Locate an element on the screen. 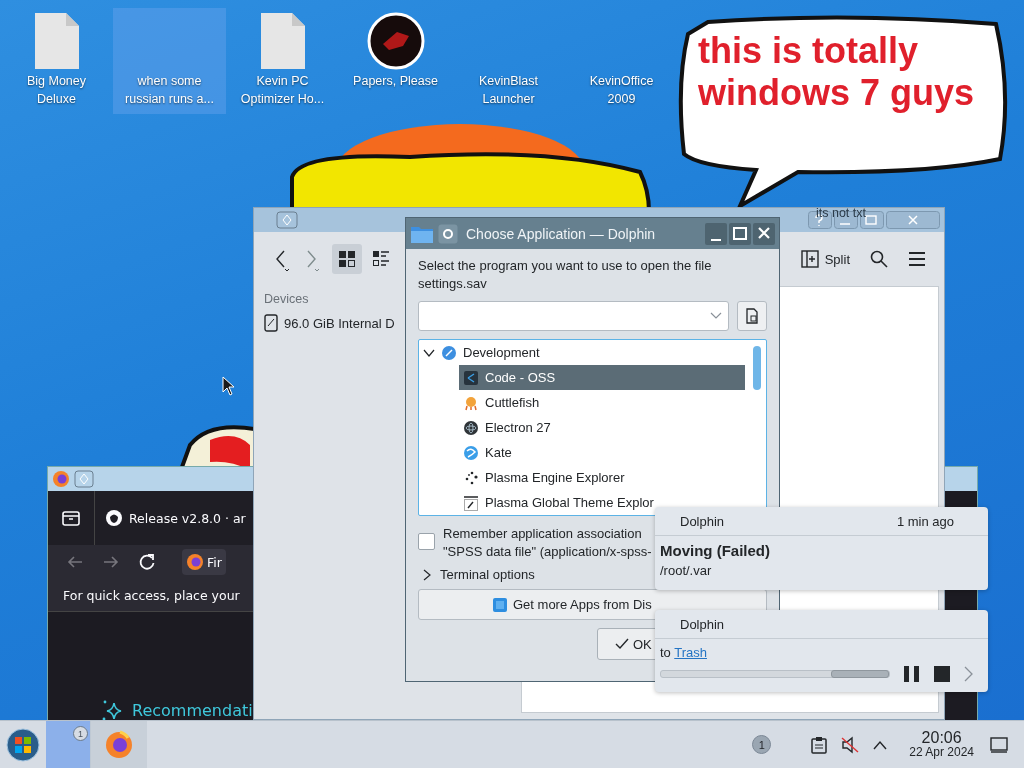 Image resolution: width=1024 pixels, height=768 pixels. browse-button is located at coordinates (752, 316).